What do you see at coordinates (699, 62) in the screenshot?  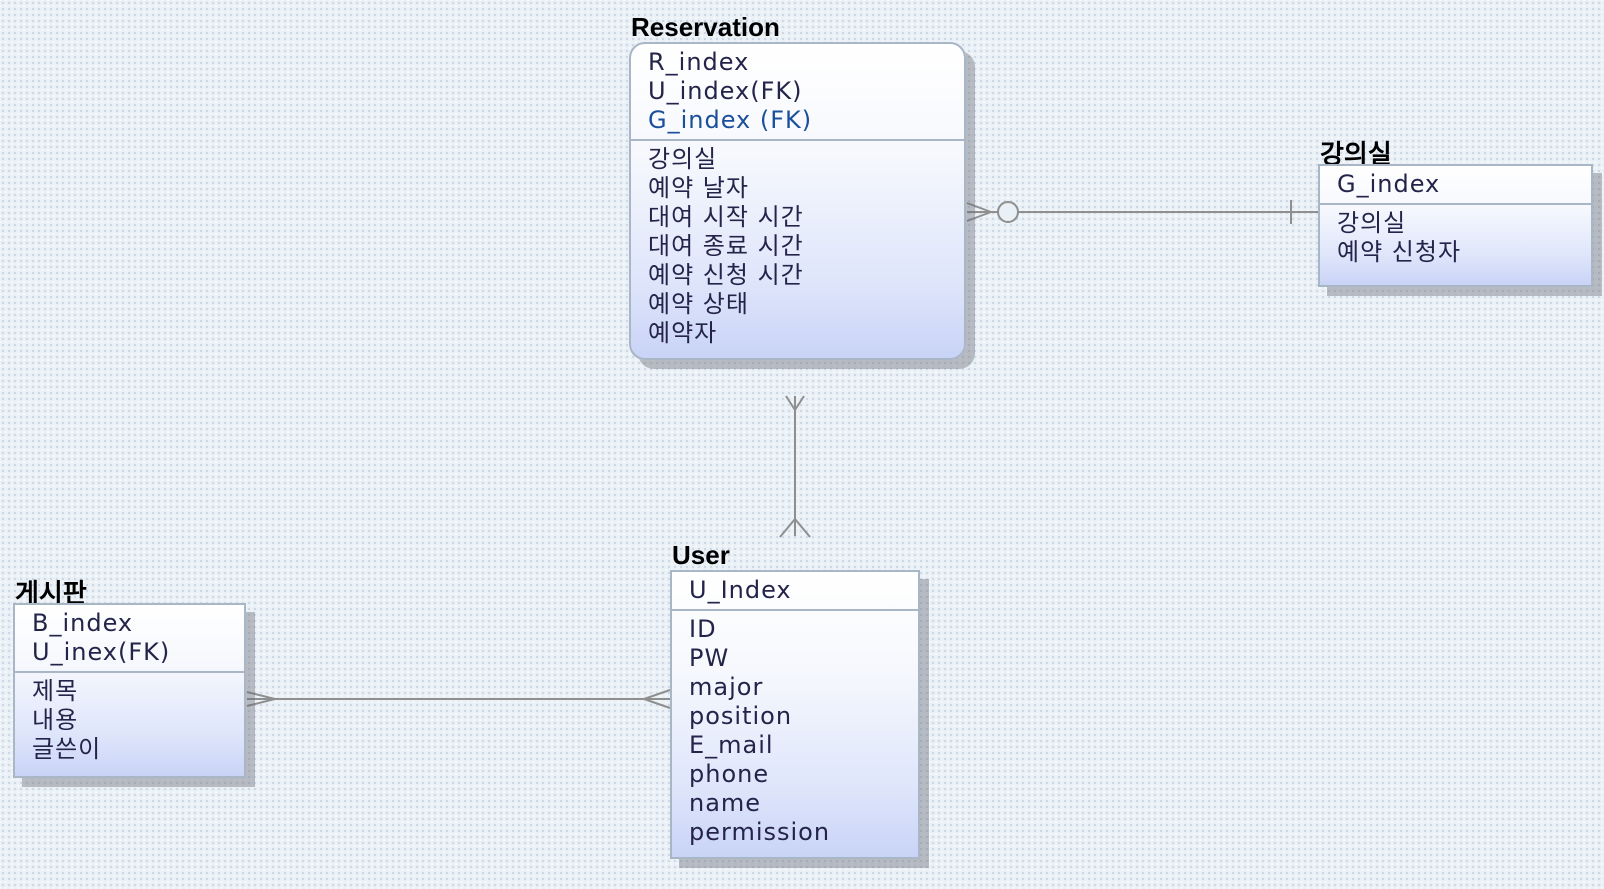 I see `key-field: R_index` at bounding box center [699, 62].